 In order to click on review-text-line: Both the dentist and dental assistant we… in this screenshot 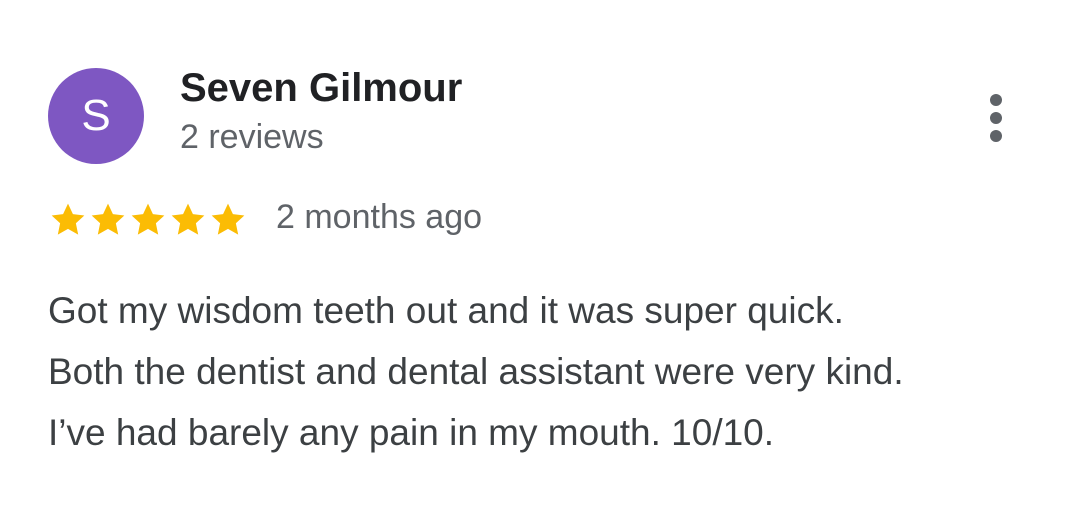, I will do `click(476, 371)`.